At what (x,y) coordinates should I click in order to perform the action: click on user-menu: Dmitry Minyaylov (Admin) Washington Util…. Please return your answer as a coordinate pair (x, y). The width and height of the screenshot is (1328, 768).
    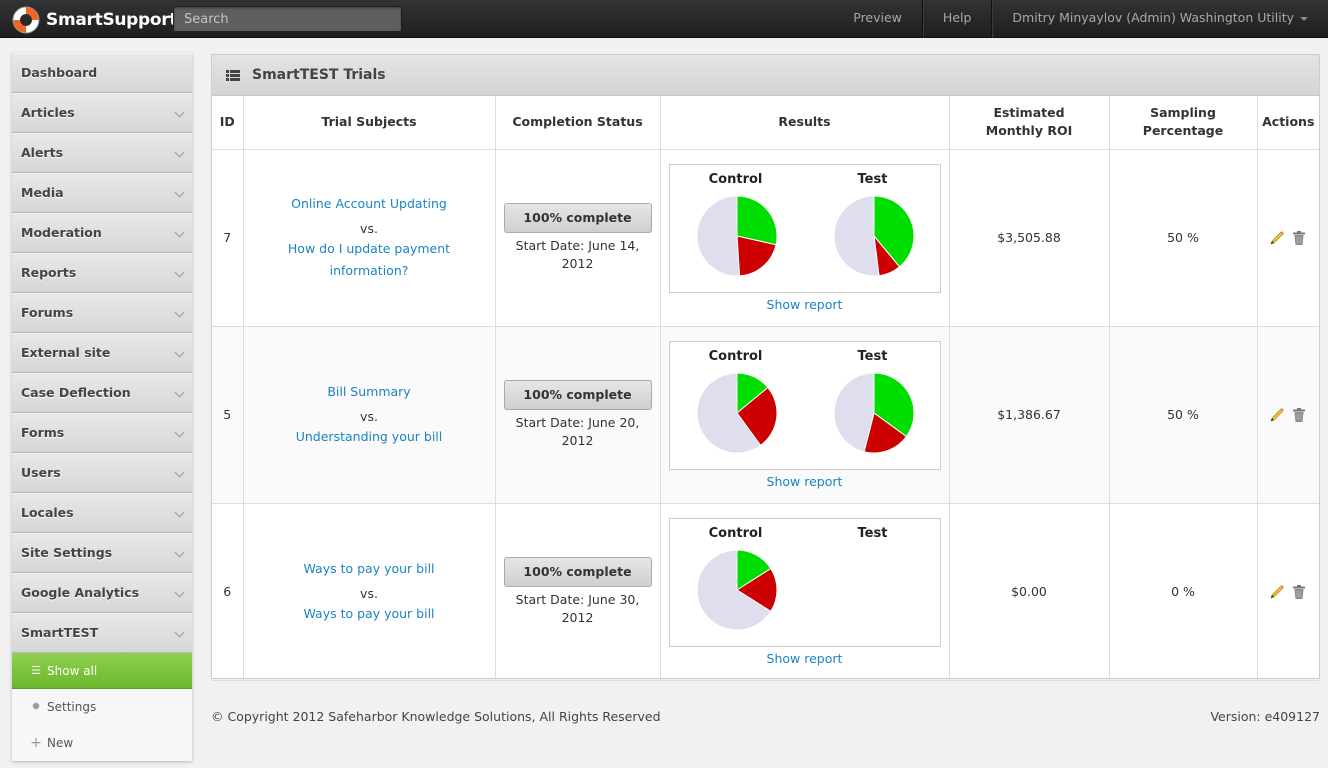
    Looking at the image, I should click on (1159, 19).